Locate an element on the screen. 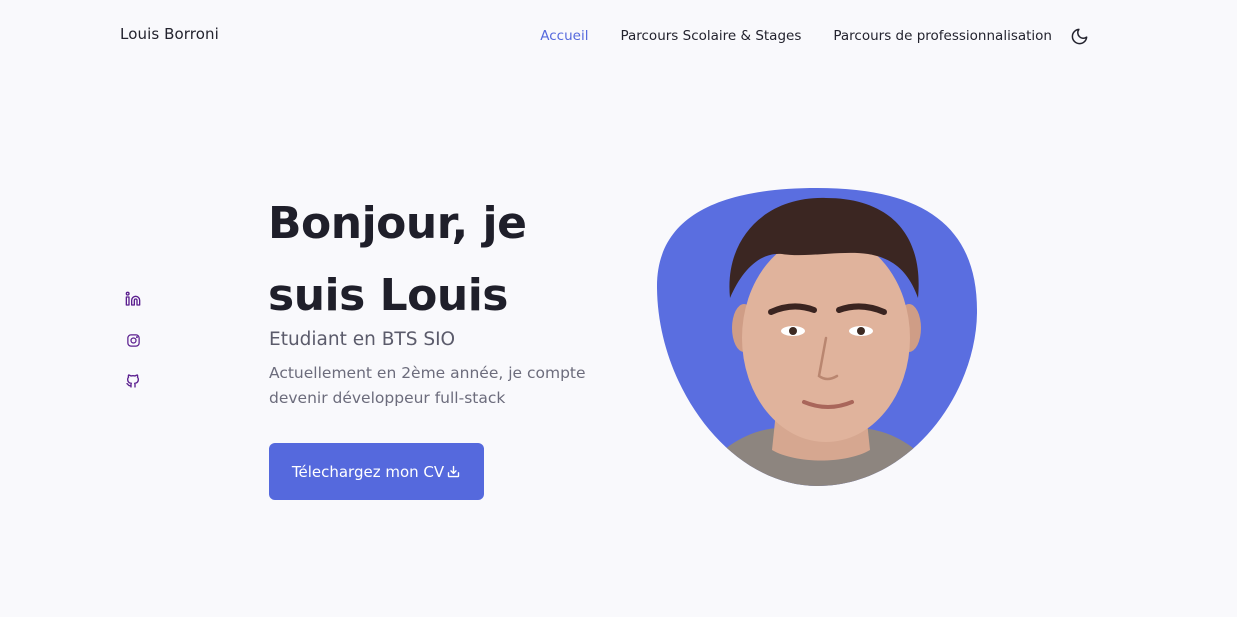  hero-title: Bonjour, je suis Louis is located at coordinates (397, 259).